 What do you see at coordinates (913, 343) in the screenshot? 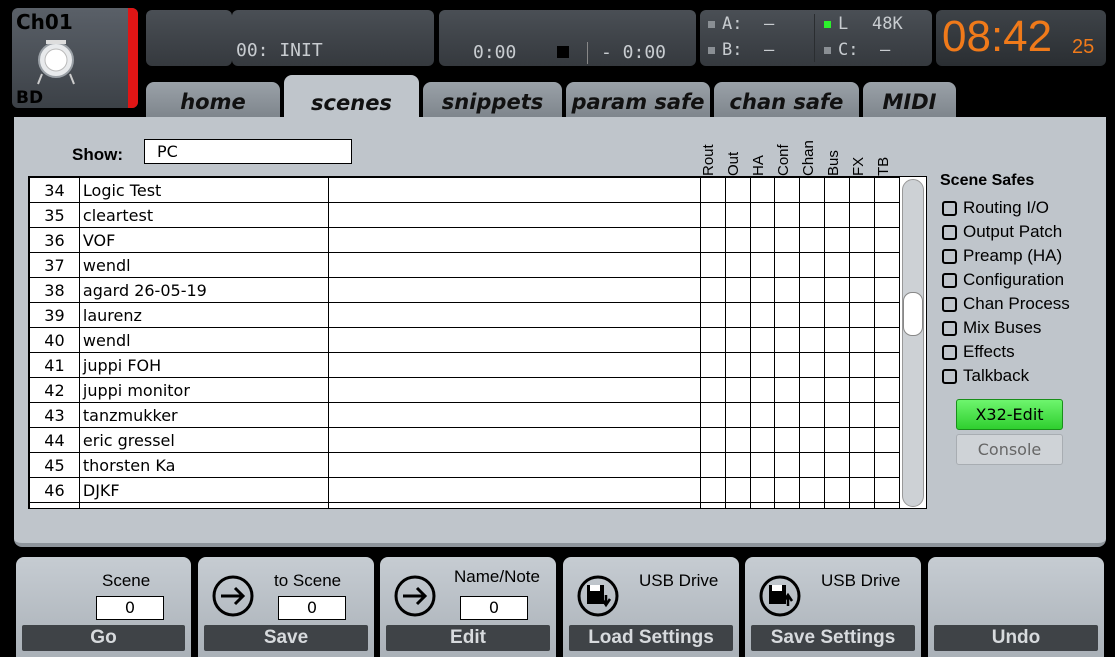
I see `scene-list-scrollbar` at bounding box center [913, 343].